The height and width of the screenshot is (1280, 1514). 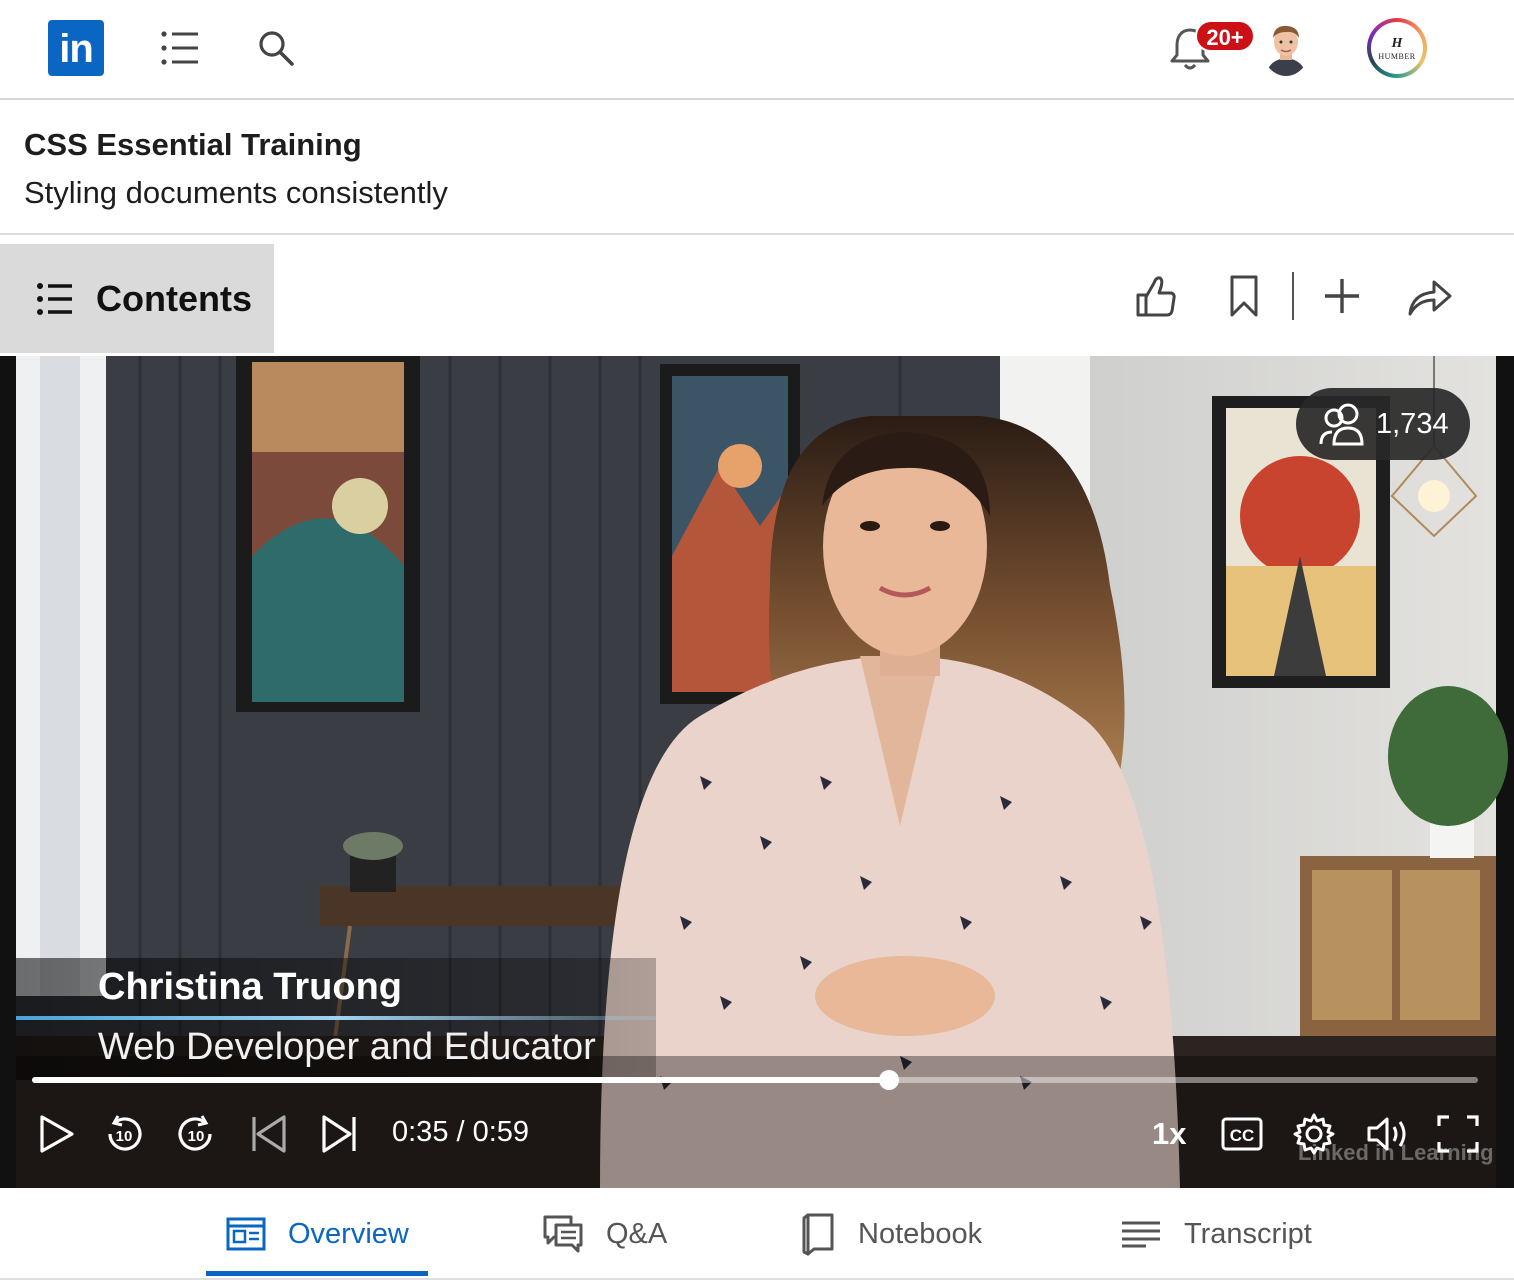 I want to click on qa-icon, so click(x=563, y=1234).